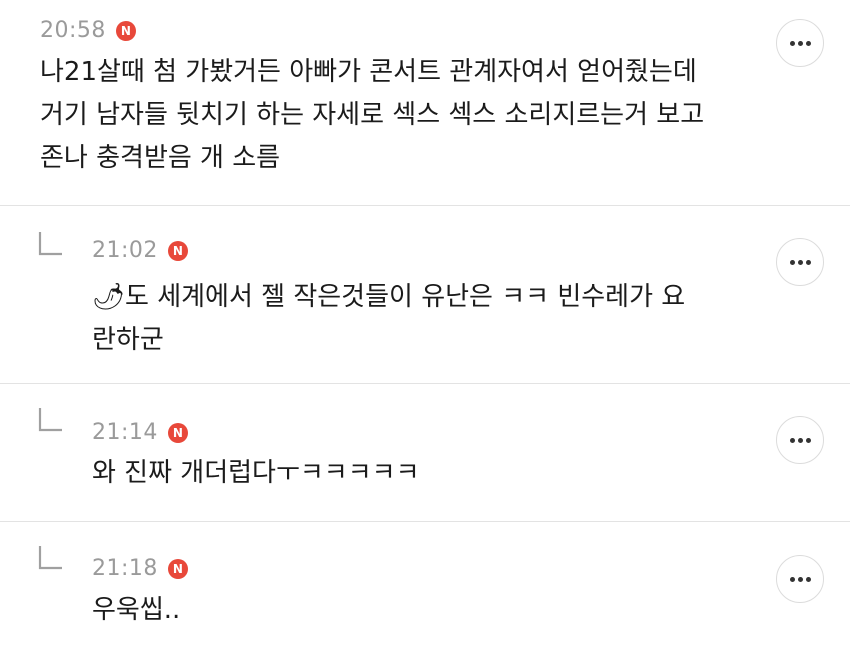  What do you see at coordinates (73, 30) in the screenshot?
I see `comment-time: 20:58` at bounding box center [73, 30].